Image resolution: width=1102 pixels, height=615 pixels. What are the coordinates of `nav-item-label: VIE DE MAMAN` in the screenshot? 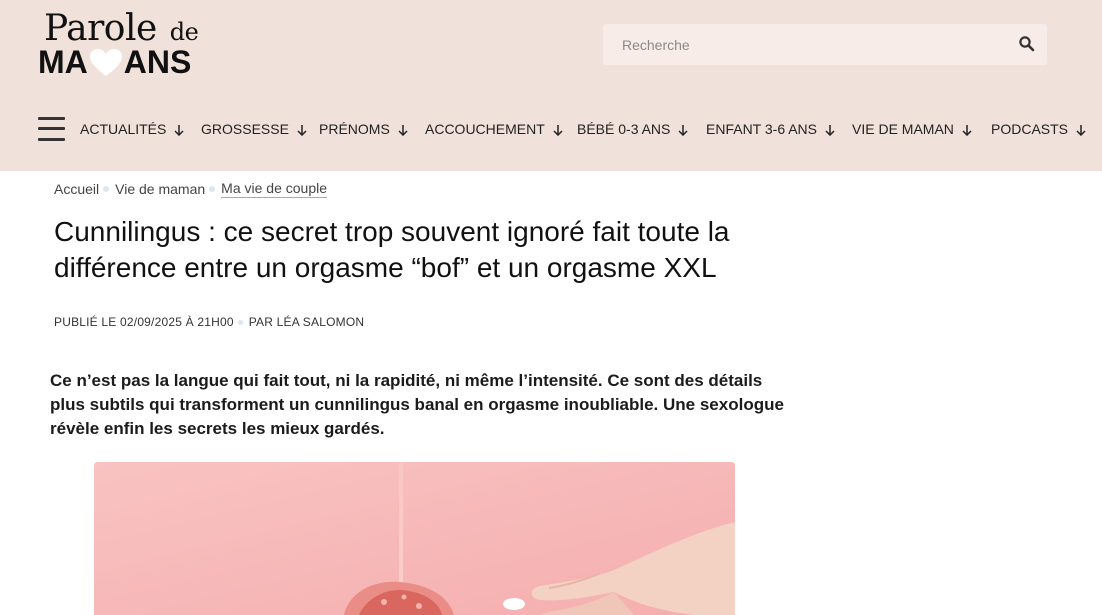 It's located at (903, 129).